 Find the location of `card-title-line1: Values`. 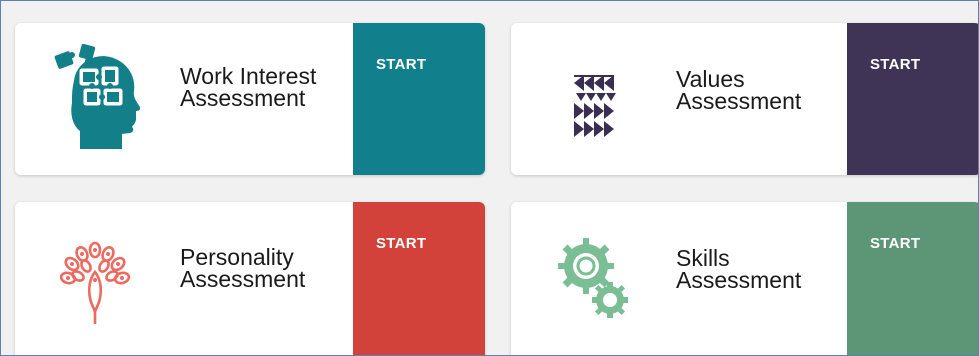

card-title-line1: Values is located at coordinates (710, 79).